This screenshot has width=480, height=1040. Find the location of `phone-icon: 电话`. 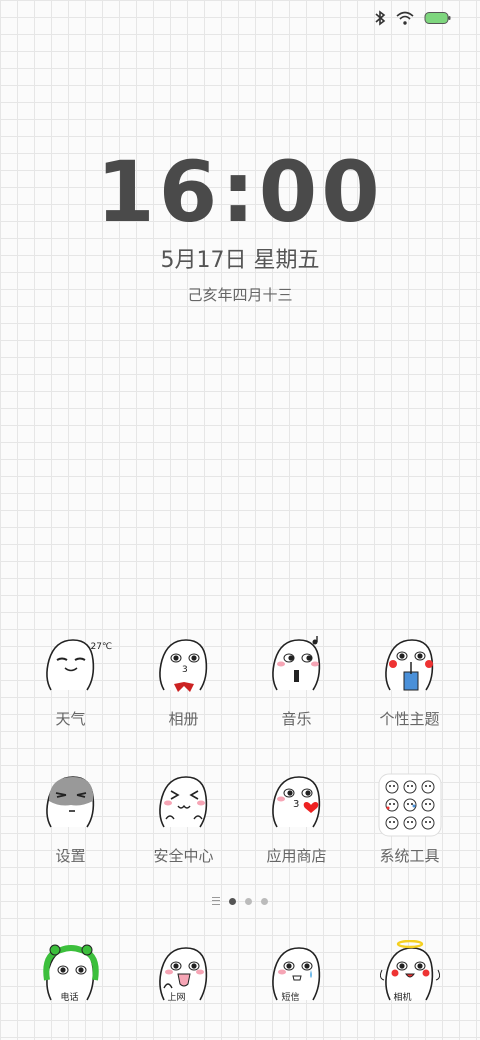

phone-icon: 电话 is located at coordinates (71, 971).